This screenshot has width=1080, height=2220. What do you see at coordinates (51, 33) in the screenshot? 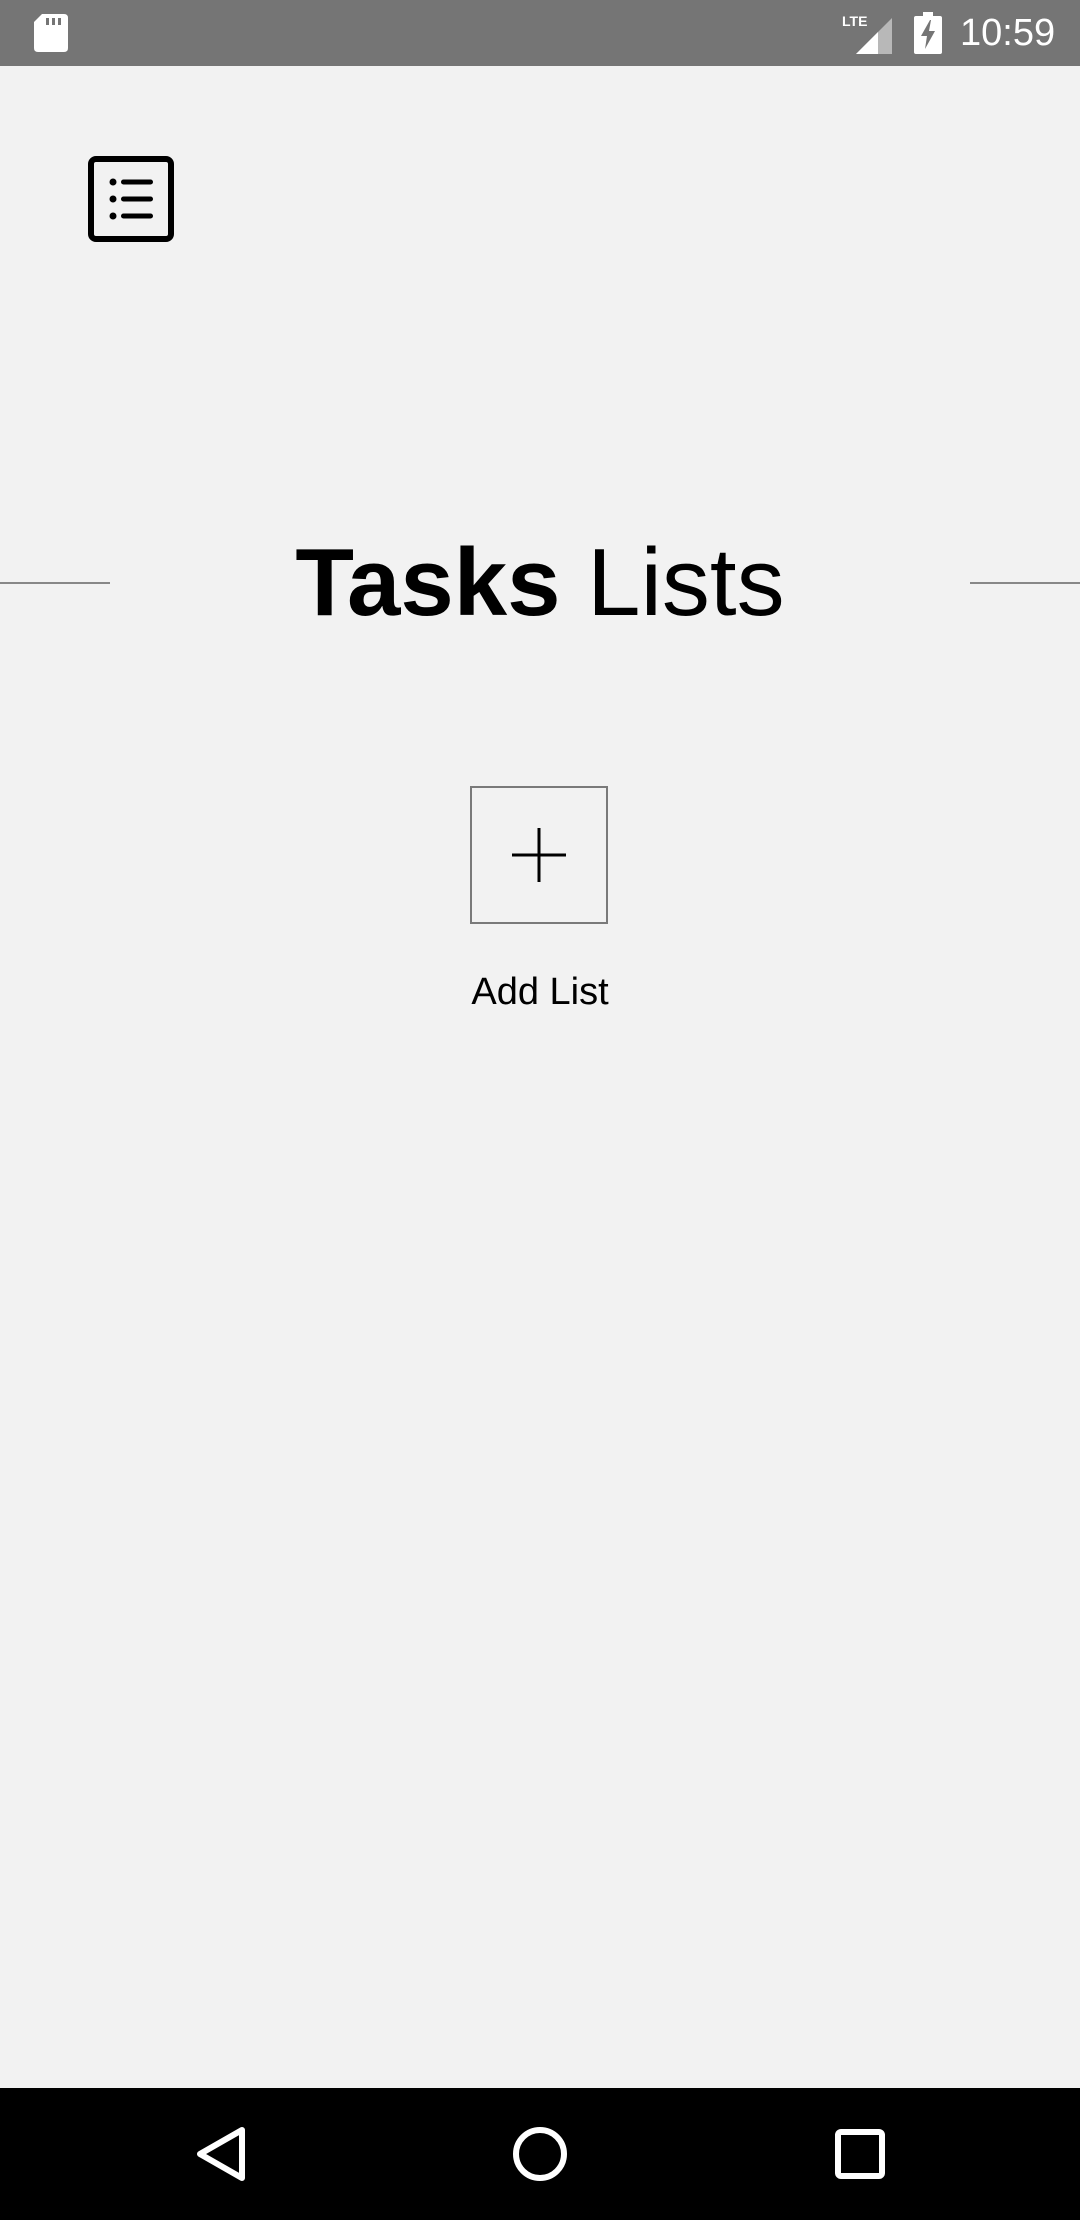
I see `sd-card-icon` at bounding box center [51, 33].